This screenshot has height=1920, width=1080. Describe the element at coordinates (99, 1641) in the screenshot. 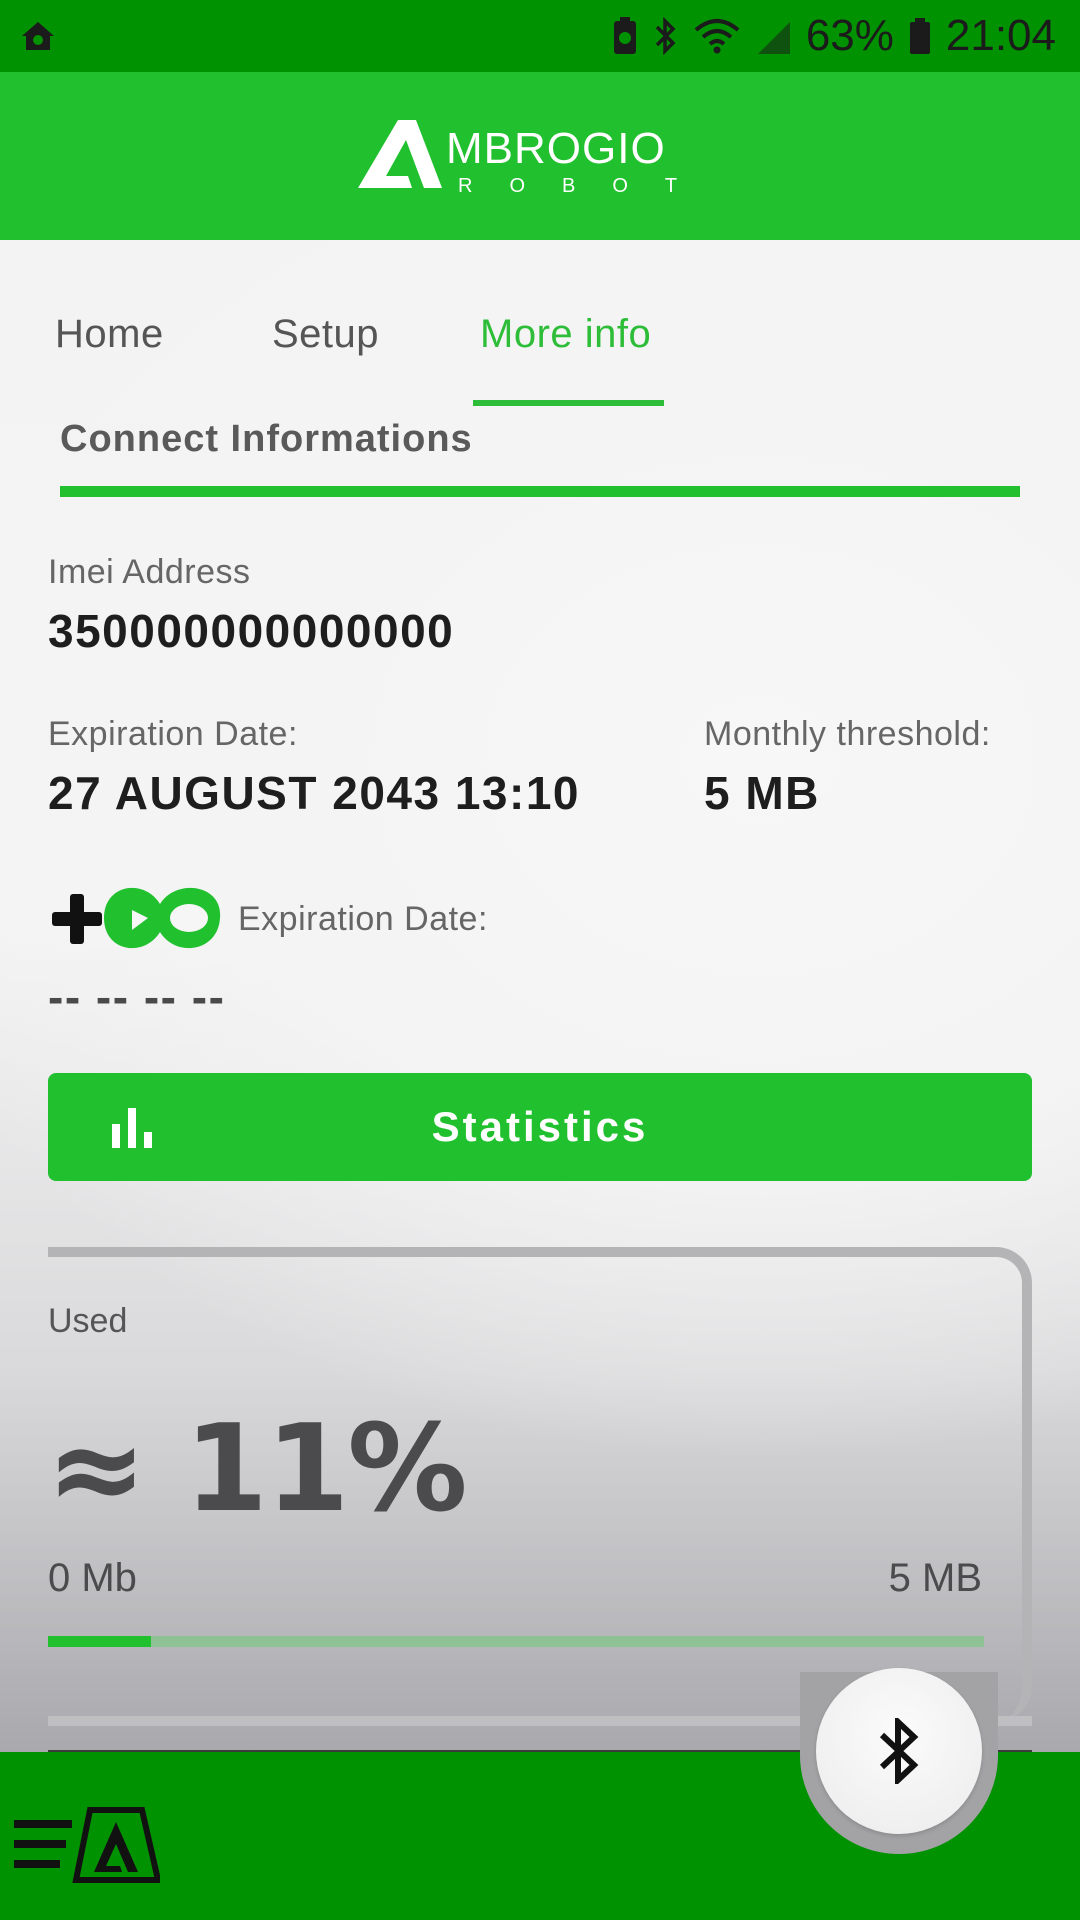

I see `usage-progress-fill` at that location.